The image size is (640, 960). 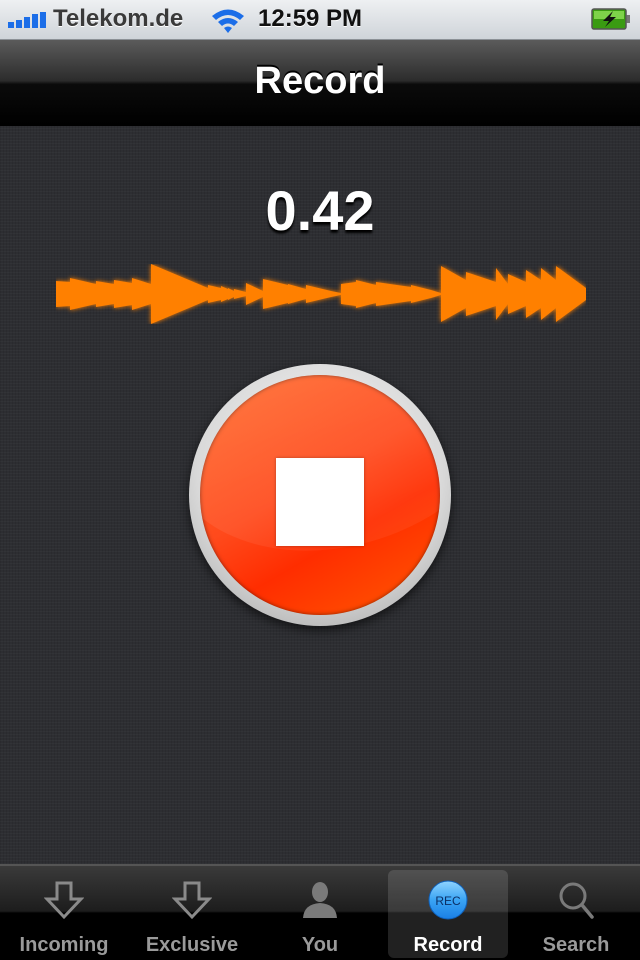 I want to click on elapsed-time: 0.42, so click(x=320, y=210).